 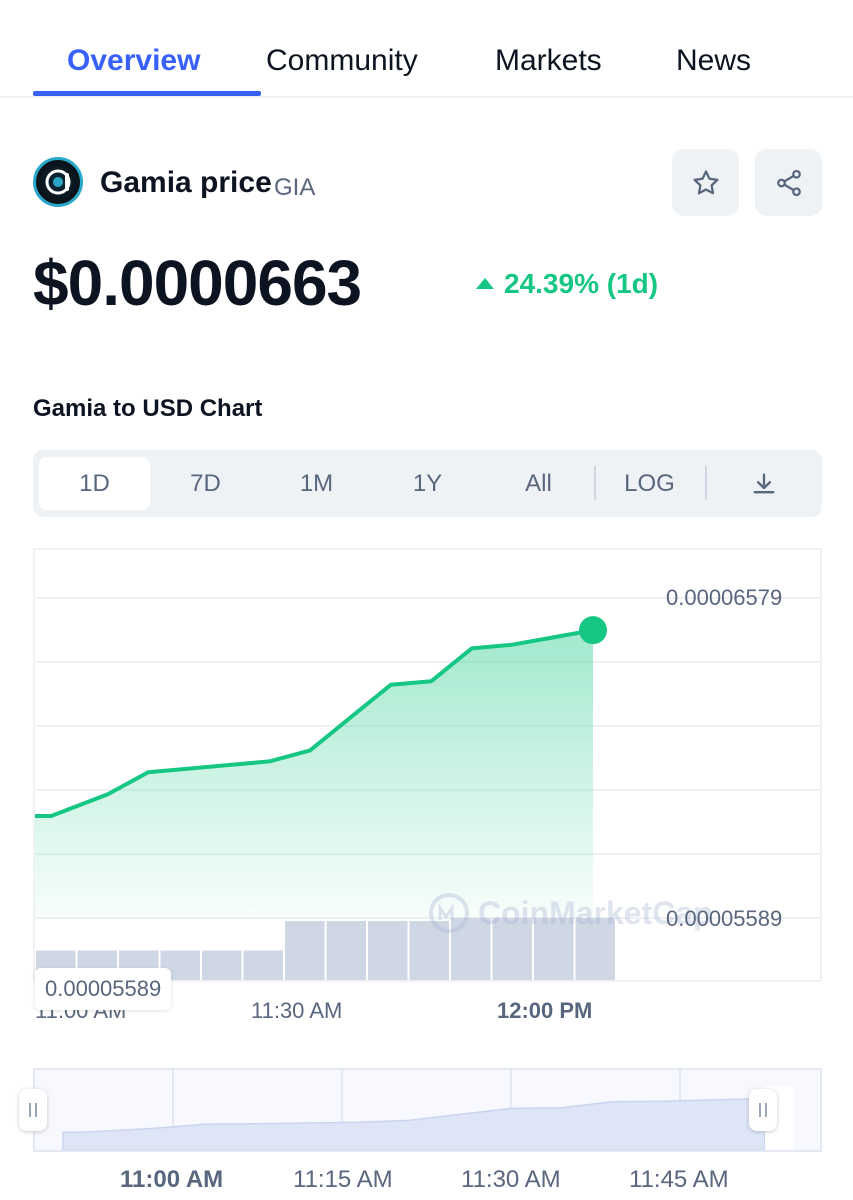 What do you see at coordinates (414, 1123) in the screenshot?
I see `navigator-area` at bounding box center [414, 1123].